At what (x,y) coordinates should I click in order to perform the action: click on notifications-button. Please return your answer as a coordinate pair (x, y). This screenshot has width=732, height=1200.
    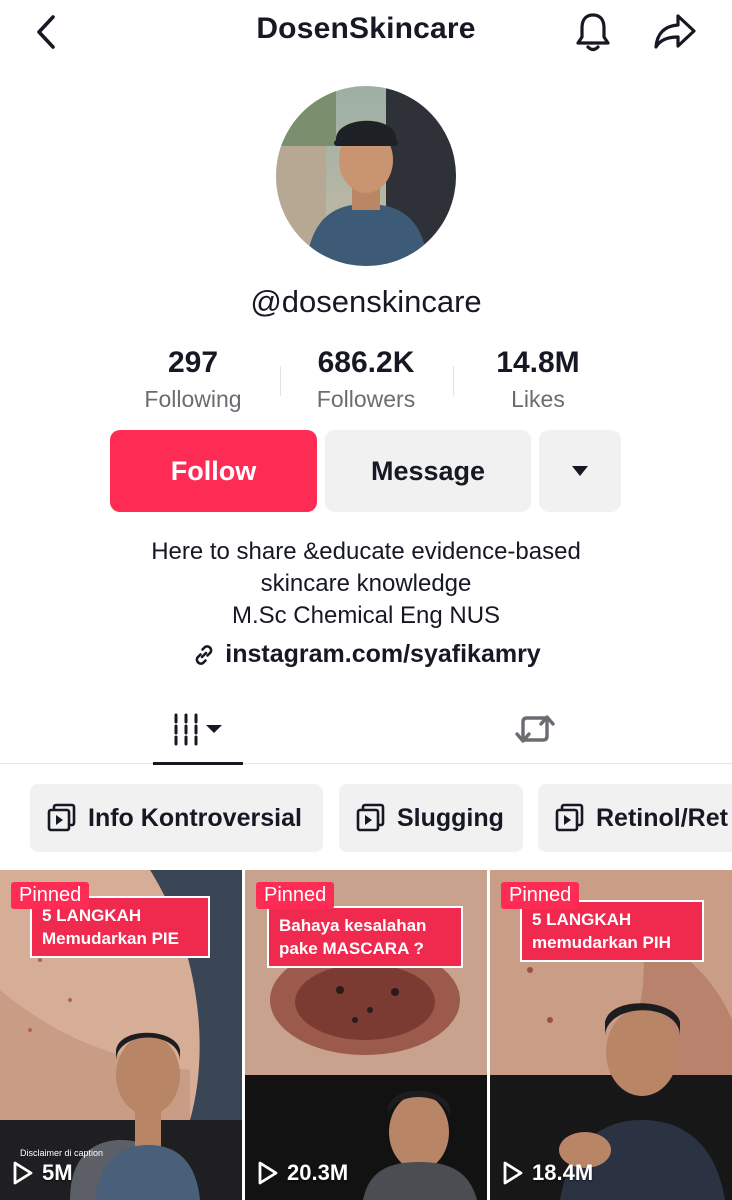
    Looking at the image, I should click on (593, 32).